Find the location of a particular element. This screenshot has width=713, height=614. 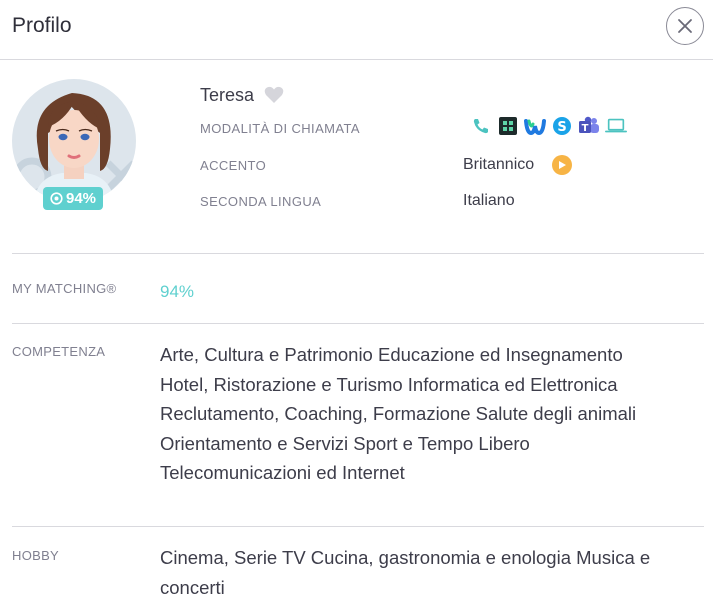

second-language-value: Italiano is located at coordinates (489, 200).